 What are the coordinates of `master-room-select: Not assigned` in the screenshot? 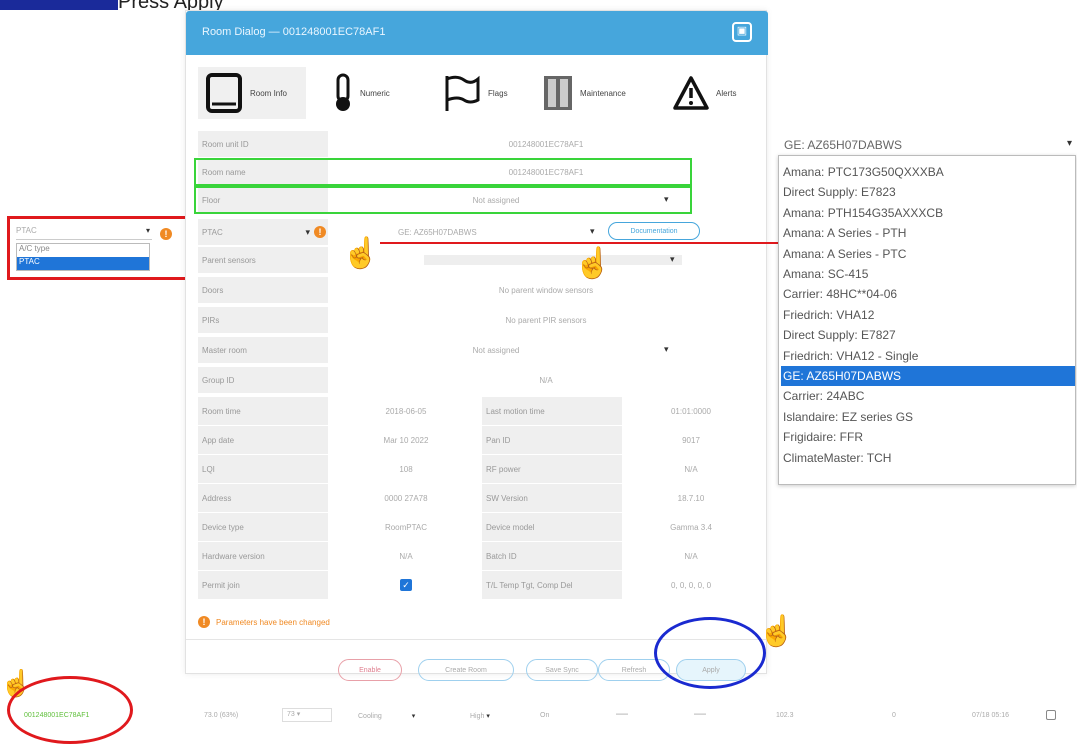 It's located at (496, 350).